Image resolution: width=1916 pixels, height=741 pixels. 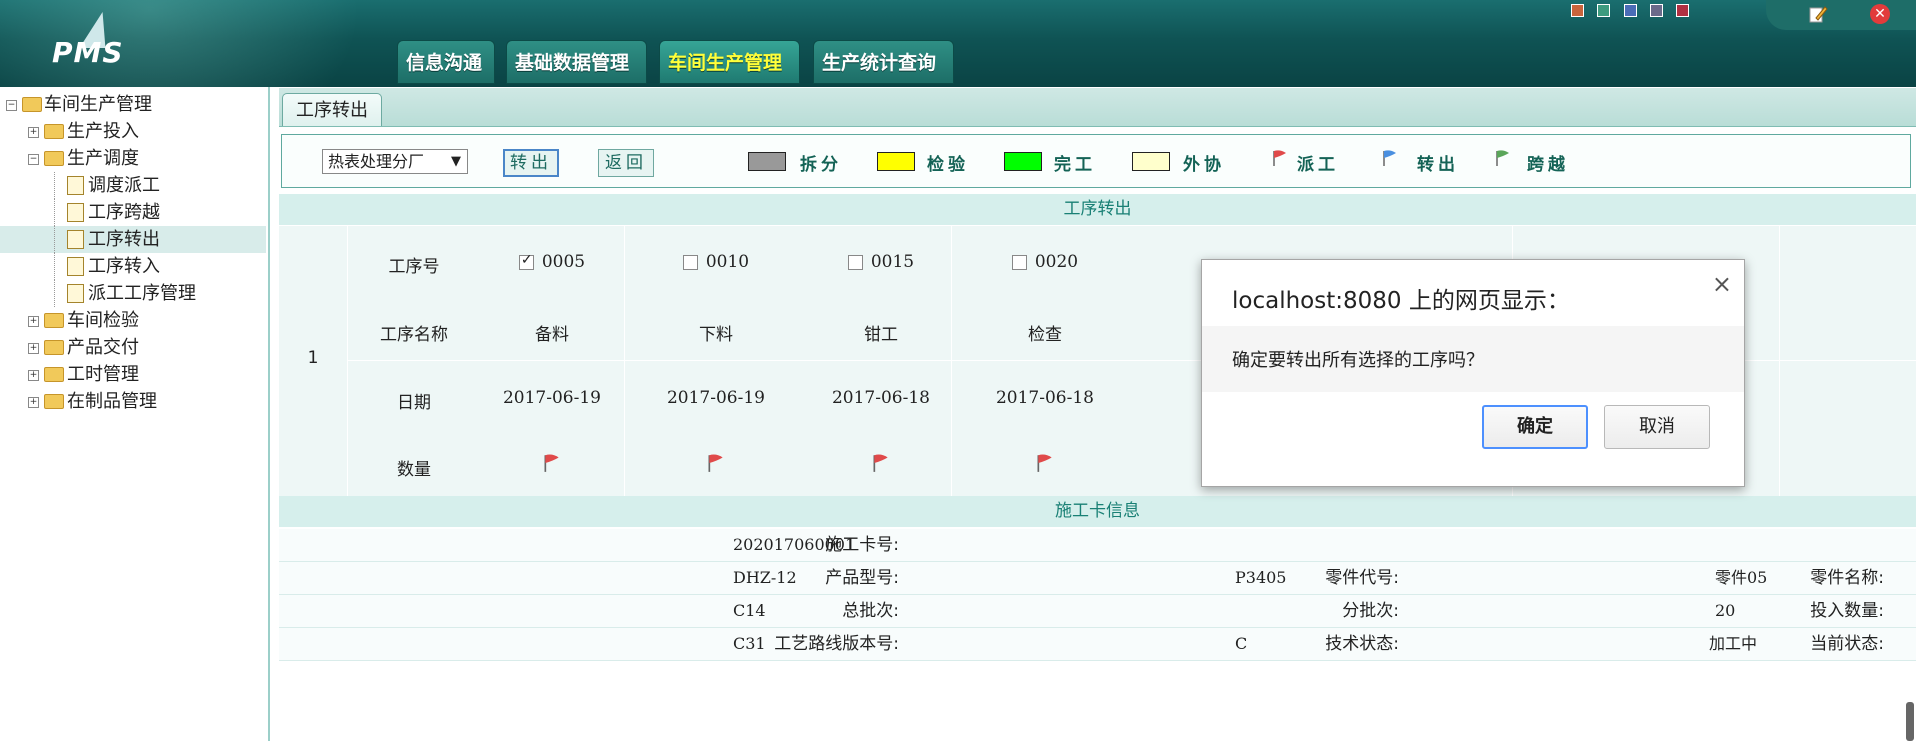 I want to click on edit-icon, so click(x=1818, y=14).